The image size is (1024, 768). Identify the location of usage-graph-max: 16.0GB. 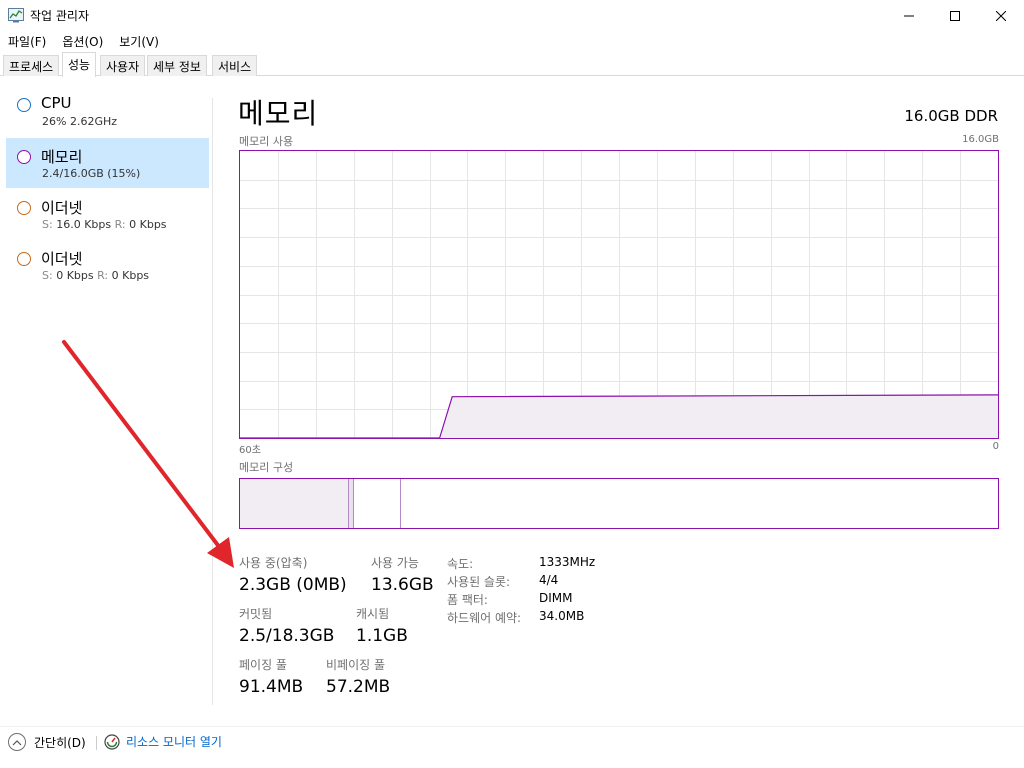
(980, 139).